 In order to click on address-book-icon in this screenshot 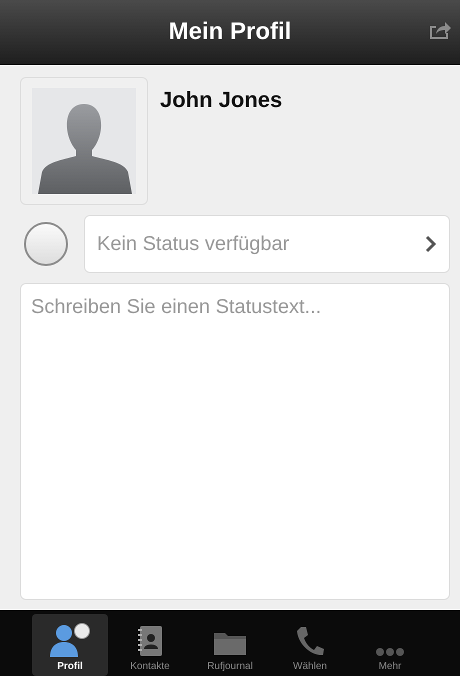, I will do `click(150, 641)`.